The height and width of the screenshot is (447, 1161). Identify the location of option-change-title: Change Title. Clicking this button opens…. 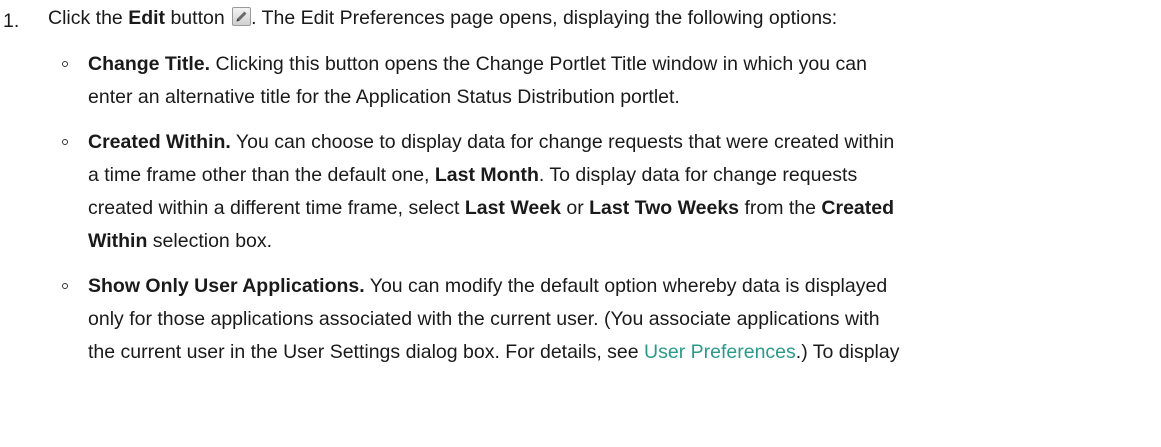
(580, 81).